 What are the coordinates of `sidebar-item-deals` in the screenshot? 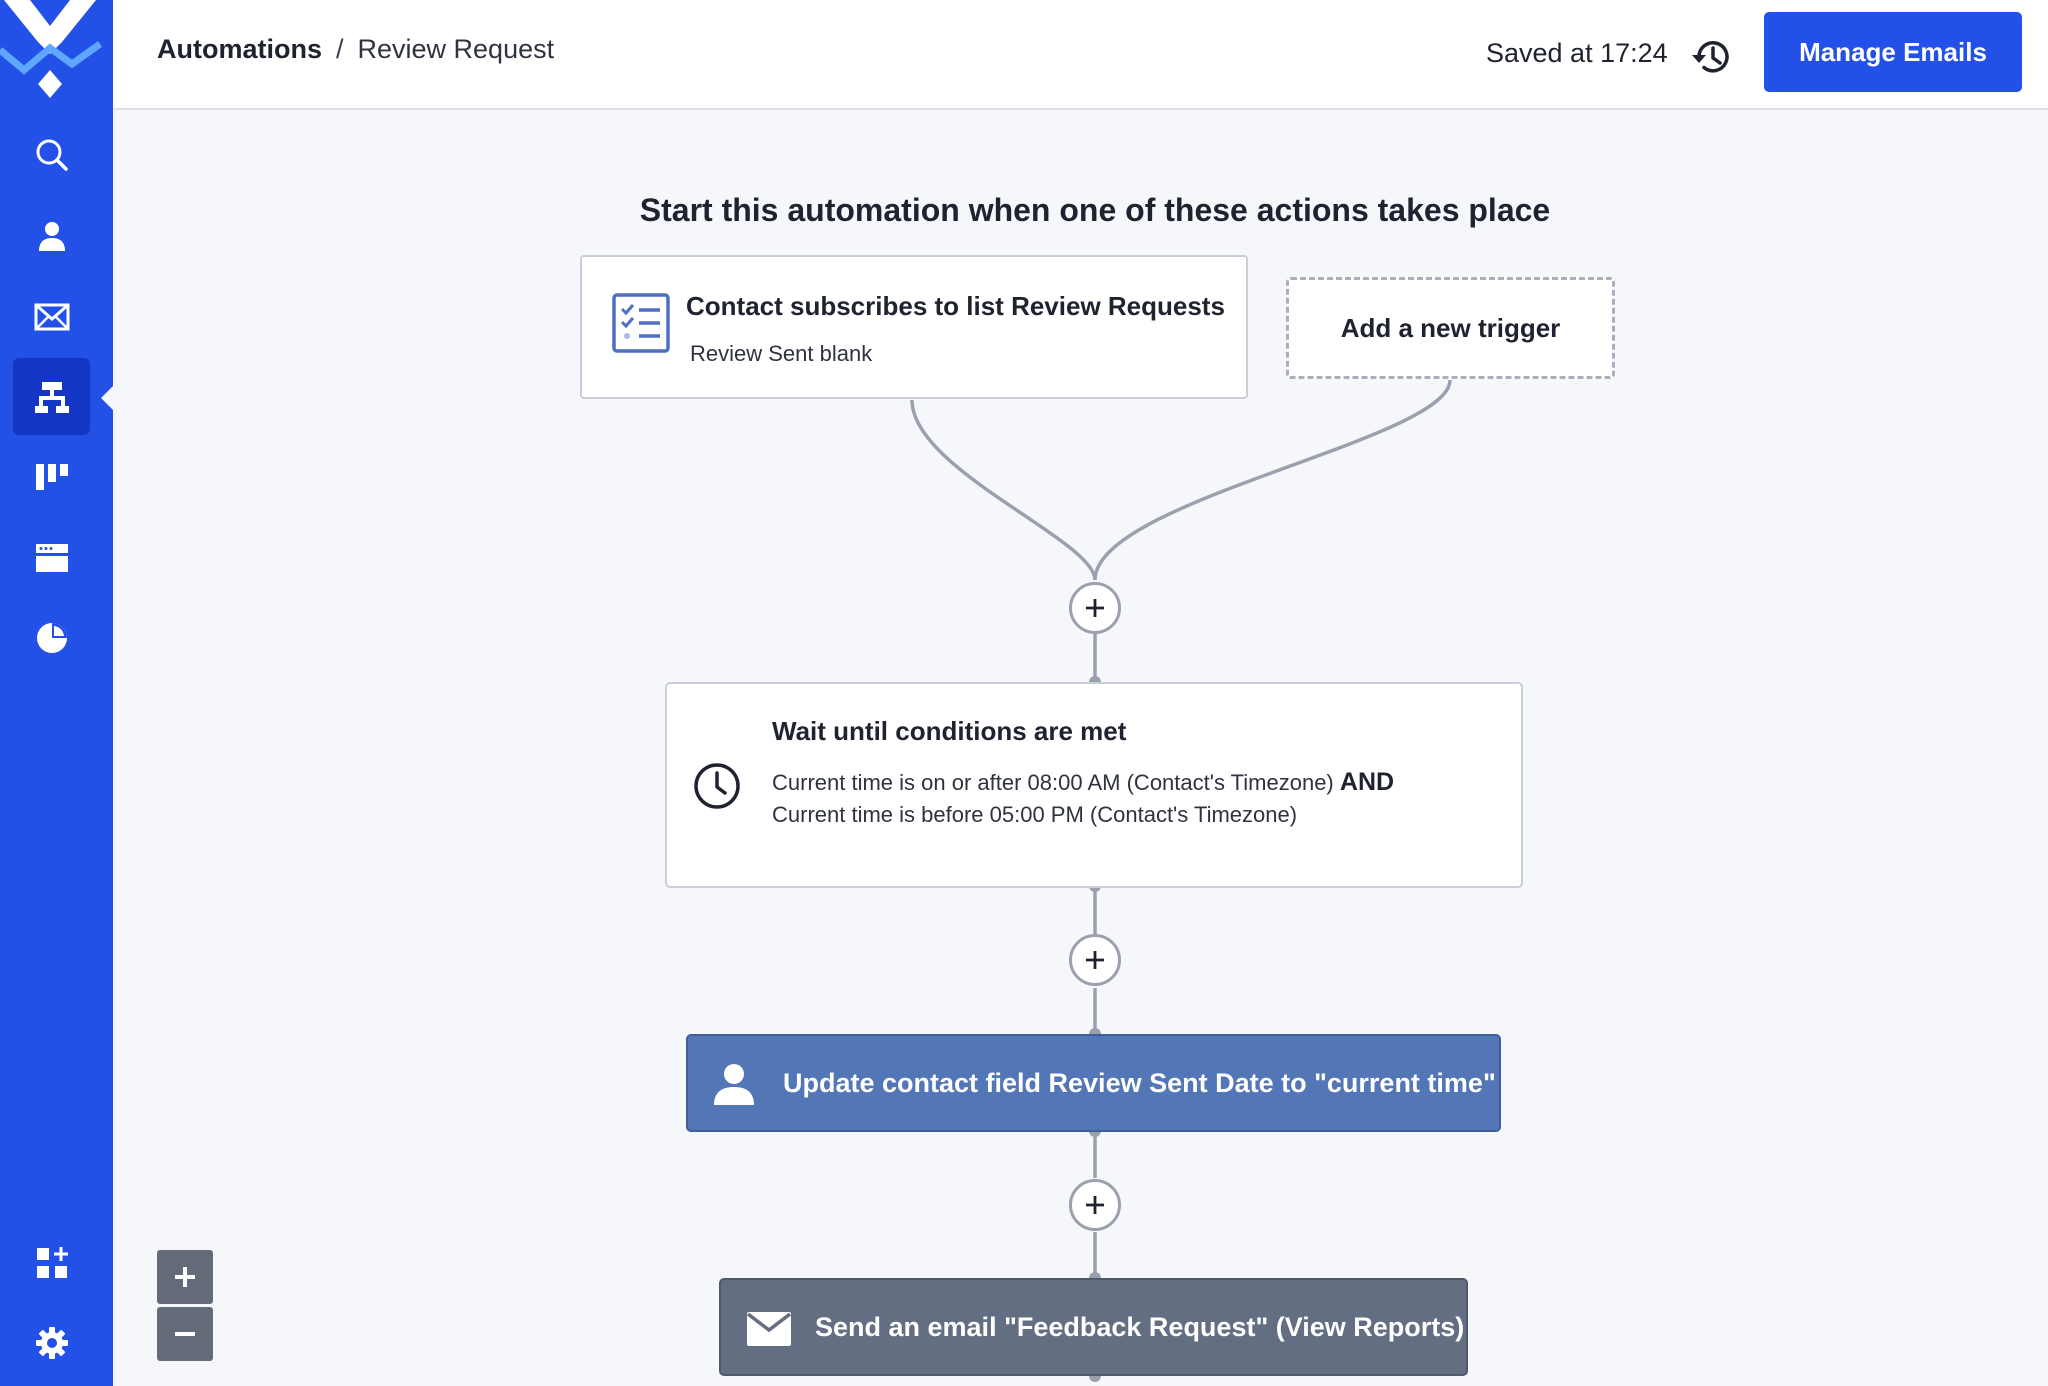 It's located at (51, 476).